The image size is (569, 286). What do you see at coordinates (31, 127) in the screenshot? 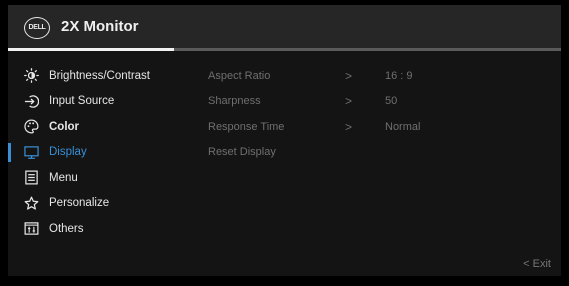
I see `color-palette-icon` at bounding box center [31, 127].